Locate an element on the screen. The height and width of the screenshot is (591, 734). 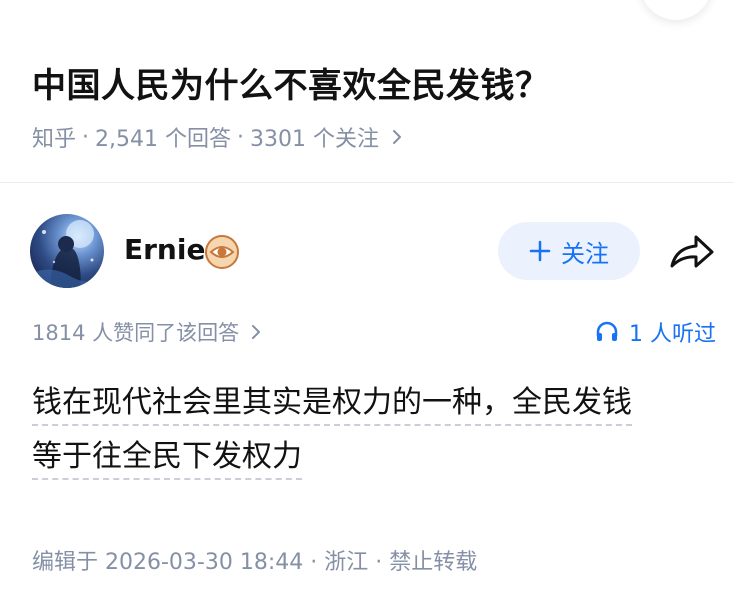
follow-button: 关注 is located at coordinates (569, 251).